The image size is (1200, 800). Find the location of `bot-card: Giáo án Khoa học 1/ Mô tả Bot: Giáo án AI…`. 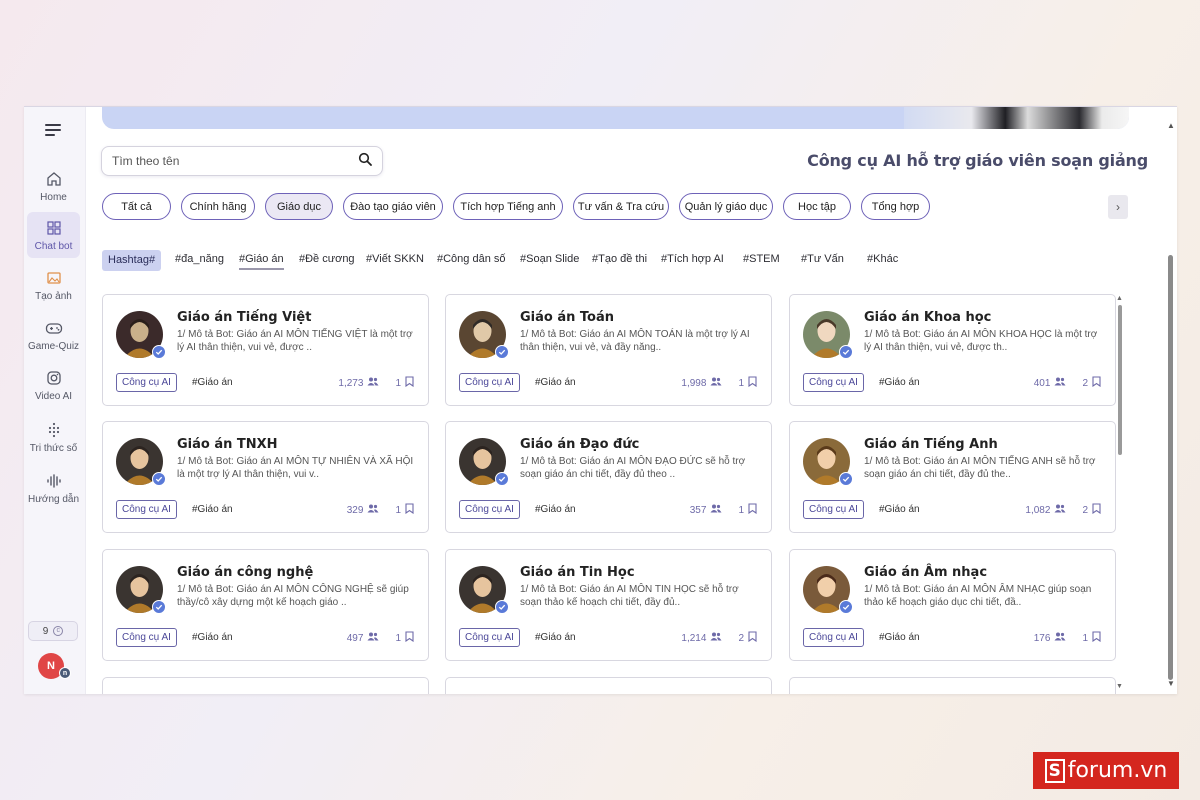

bot-card: Giáo án Khoa học 1/ Mô tả Bot: Giáo án AI… is located at coordinates (952, 350).